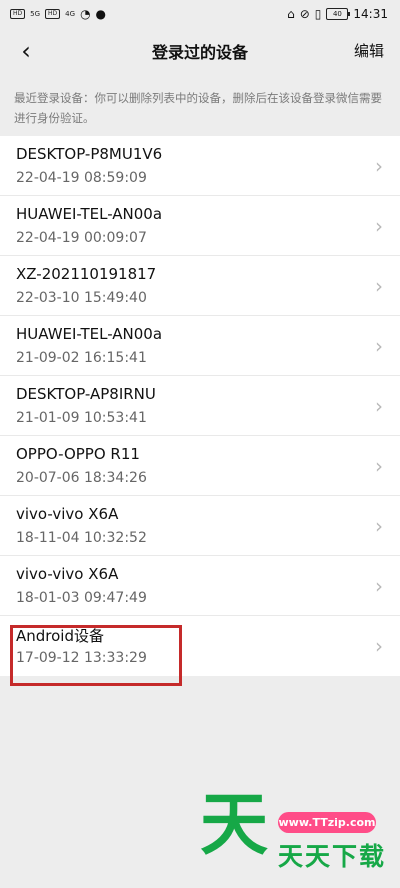 Image resolution: width=400 pixels, height=888 pixels. Describe the element at coordinates (198, 108) in the screenshot. I see `device-list-description: 最近登录设备：你可以删除列表中的设备，删除后在该设备登录微信需要进行身份验证。` at that location.